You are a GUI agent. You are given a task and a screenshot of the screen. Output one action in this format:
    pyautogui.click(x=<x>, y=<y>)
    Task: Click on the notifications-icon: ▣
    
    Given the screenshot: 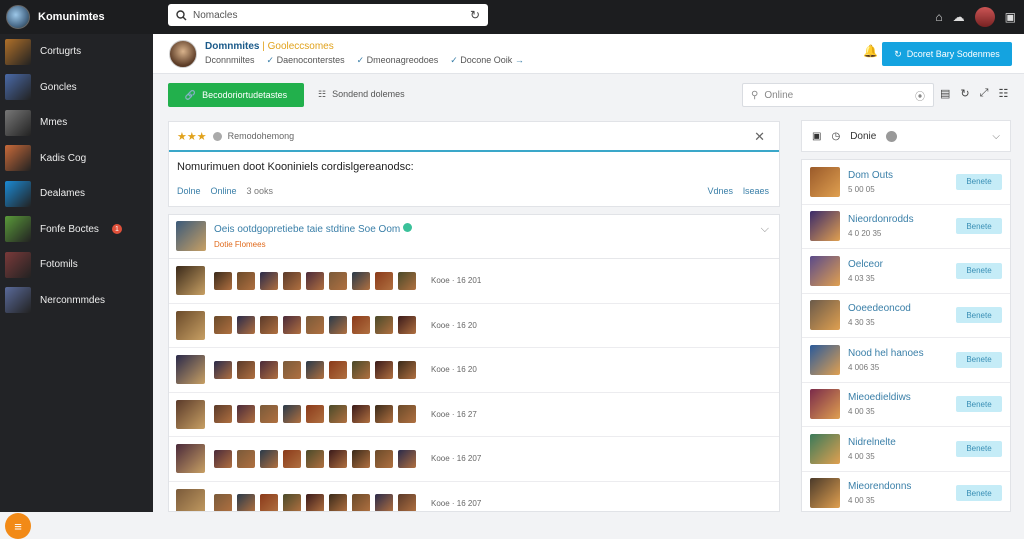 What is the action you would take?
    pyautogui.click(x=1010, y=17)
    